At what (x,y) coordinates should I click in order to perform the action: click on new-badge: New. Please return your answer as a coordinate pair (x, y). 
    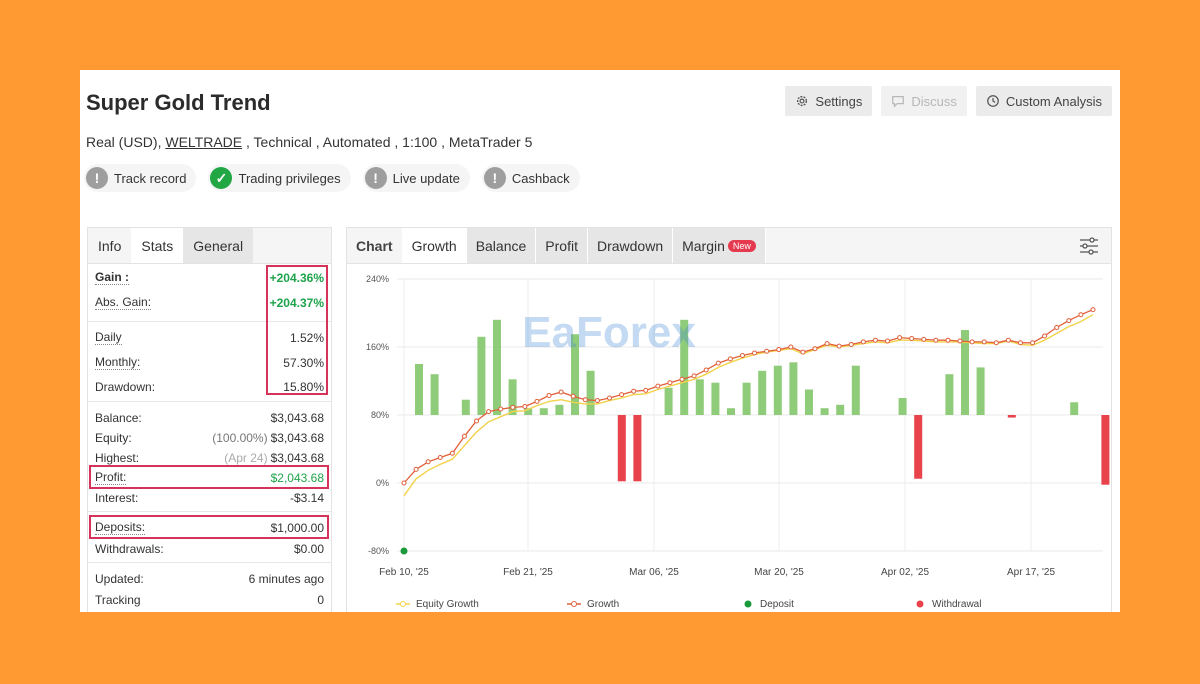
    Looking at the image, I should click on (741, 246).